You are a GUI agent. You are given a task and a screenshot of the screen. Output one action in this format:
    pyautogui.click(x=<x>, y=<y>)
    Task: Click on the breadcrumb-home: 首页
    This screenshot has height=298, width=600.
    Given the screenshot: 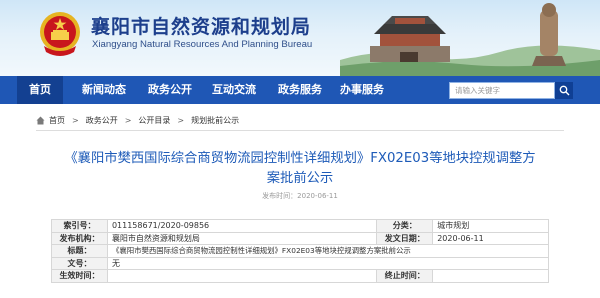 What is the action you would take?
    pyautogui.click(x=57, y=120)
    